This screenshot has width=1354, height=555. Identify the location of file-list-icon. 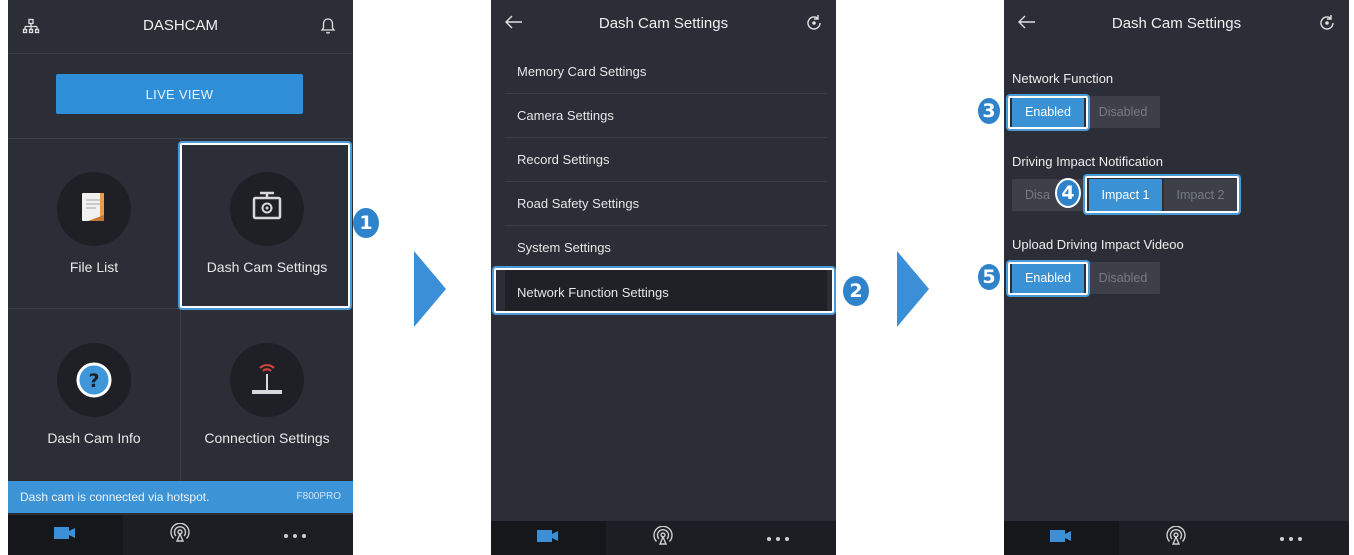
(94, 209).